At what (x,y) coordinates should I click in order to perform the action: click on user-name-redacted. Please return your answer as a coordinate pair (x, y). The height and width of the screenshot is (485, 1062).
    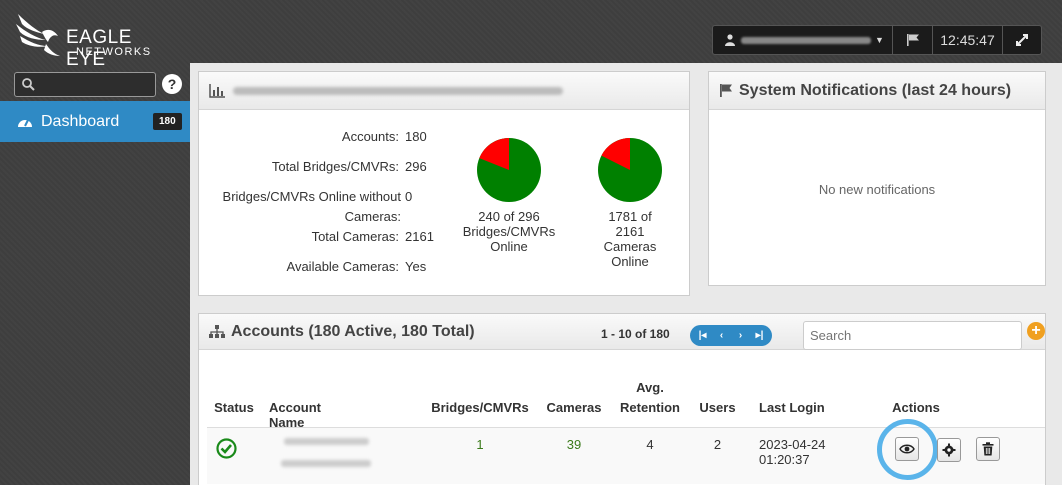
    Looking at the image, I should click on (806, 40).